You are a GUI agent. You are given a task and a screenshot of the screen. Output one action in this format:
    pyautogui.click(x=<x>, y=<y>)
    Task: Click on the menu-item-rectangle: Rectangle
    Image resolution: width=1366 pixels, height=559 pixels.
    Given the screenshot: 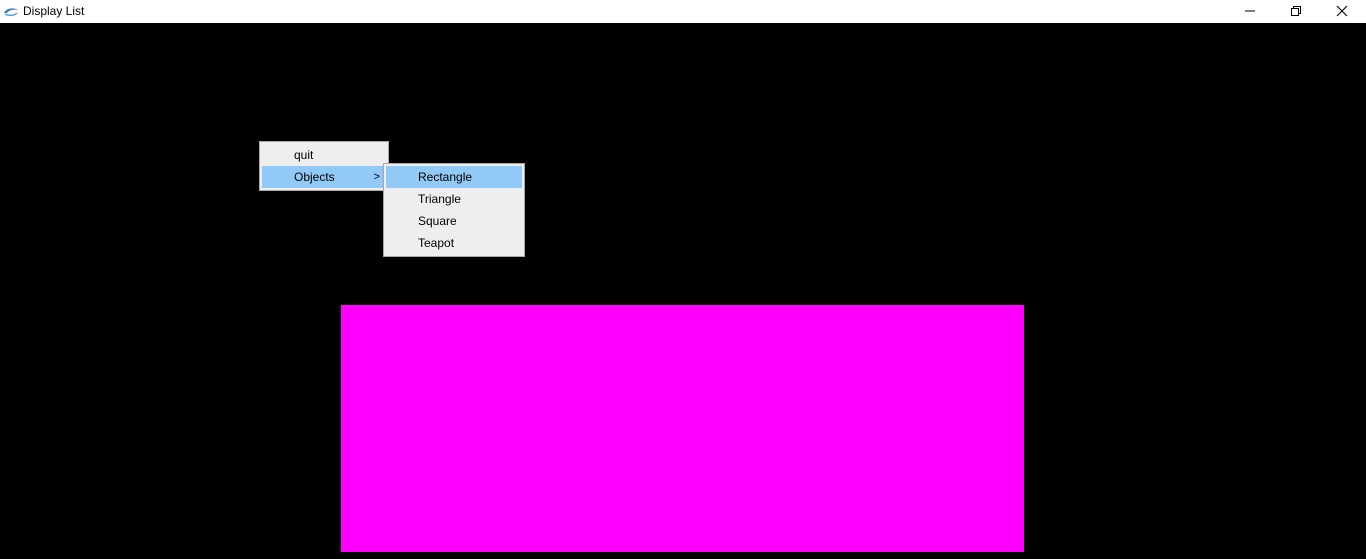 What is the action you would take?
    pyautogui.click(x=454, y=177)
    